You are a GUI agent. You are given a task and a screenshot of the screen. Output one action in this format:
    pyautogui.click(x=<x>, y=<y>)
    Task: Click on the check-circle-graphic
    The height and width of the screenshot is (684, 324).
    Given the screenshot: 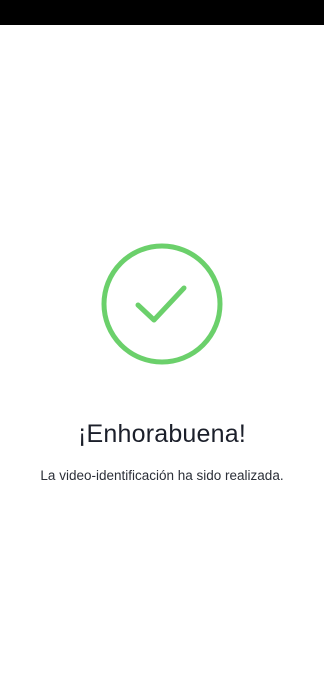 What is the action you would take?
    pyautogui.click(x=162, y=304)
    